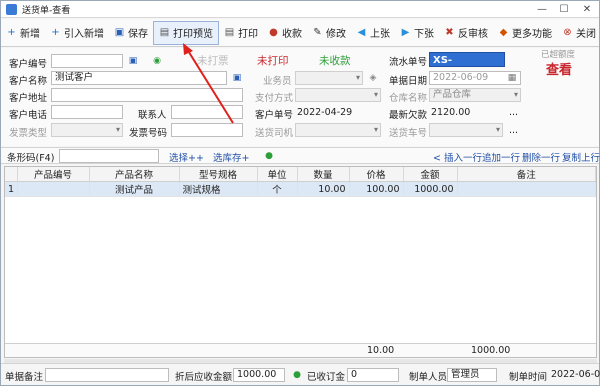 The image size is (600, 386). I want to click on invoice-type-label: 发票类型, so click(28, 133).